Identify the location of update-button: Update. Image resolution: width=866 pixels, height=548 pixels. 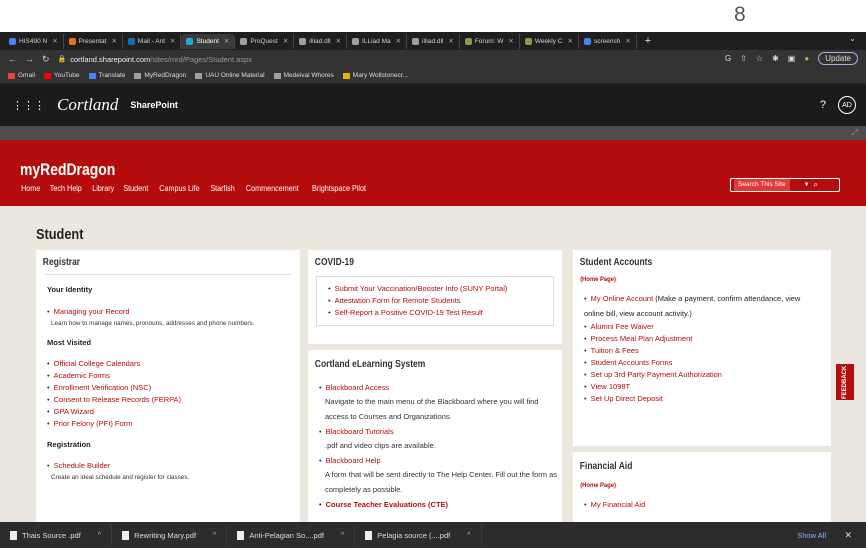
(838, 58).